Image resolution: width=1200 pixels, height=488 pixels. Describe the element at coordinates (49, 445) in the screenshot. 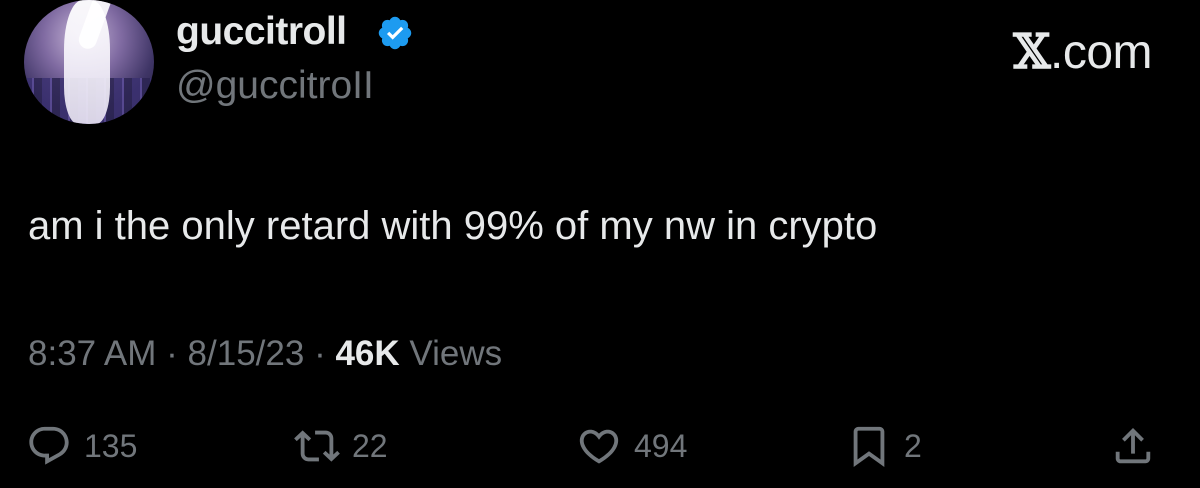

I see `reply-icon` at that location.